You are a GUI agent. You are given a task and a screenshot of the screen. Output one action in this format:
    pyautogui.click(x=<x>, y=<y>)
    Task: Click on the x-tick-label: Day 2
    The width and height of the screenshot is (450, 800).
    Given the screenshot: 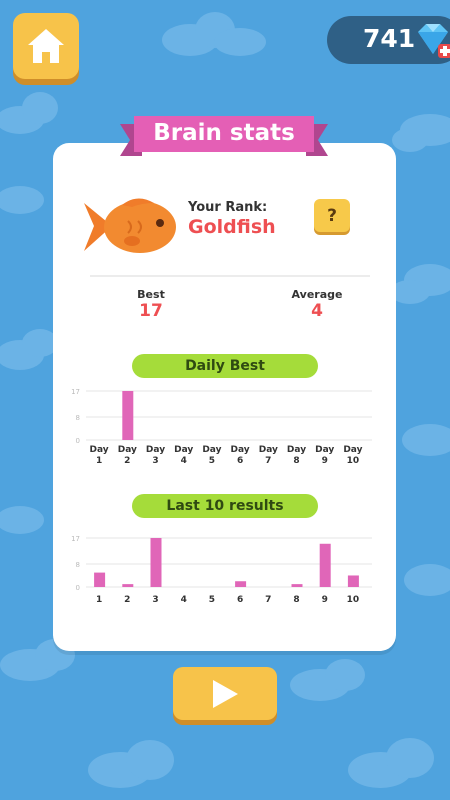 What is the action you would take?
    pyautogui.click(x=127, y=455)
    